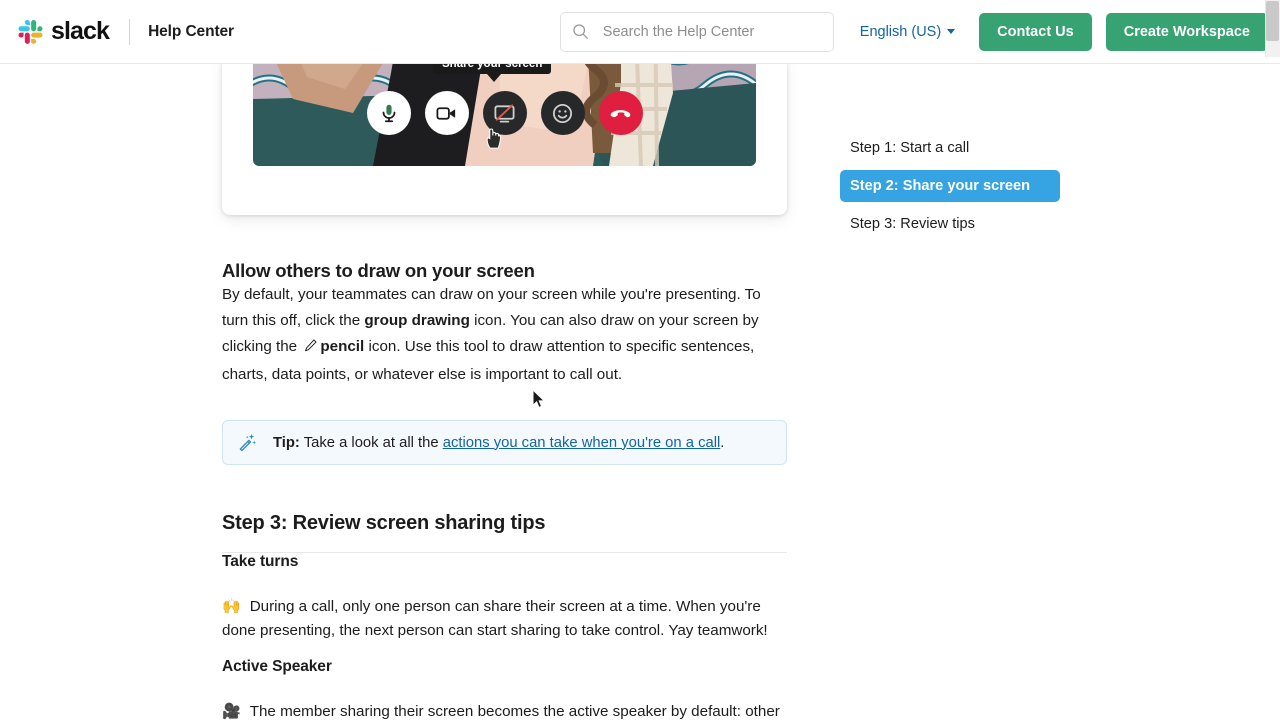  I want to click on contact-us-button: Contact Us, so click(1035, 31).